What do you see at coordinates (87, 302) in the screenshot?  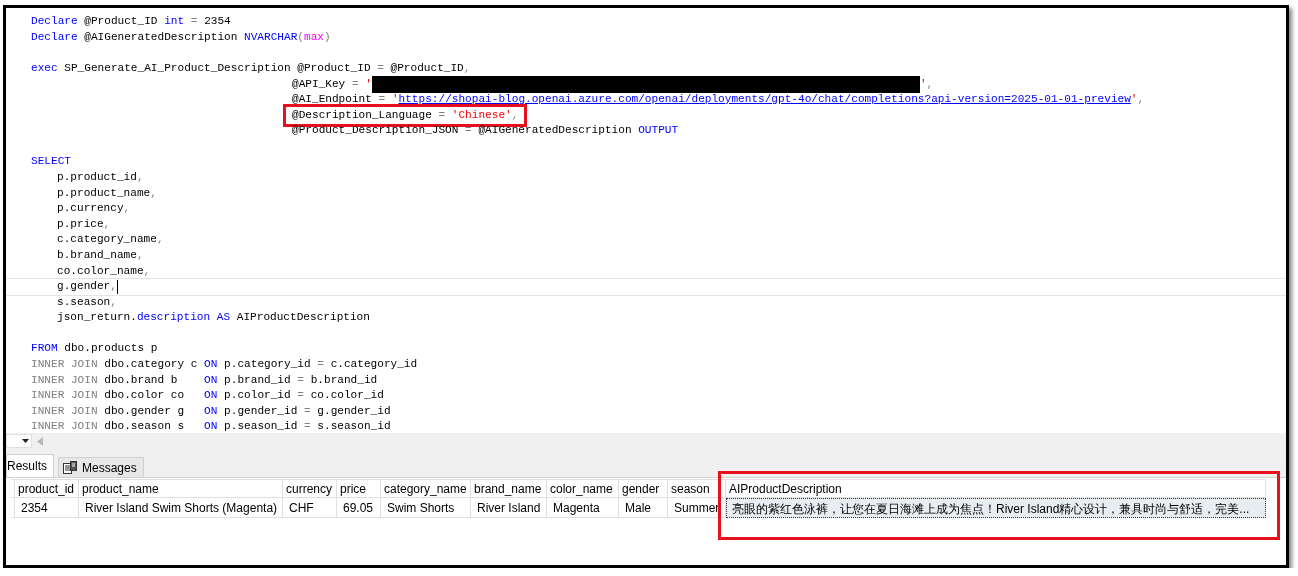 I see `code-line: s.season,` at bounding box center [87, 302].